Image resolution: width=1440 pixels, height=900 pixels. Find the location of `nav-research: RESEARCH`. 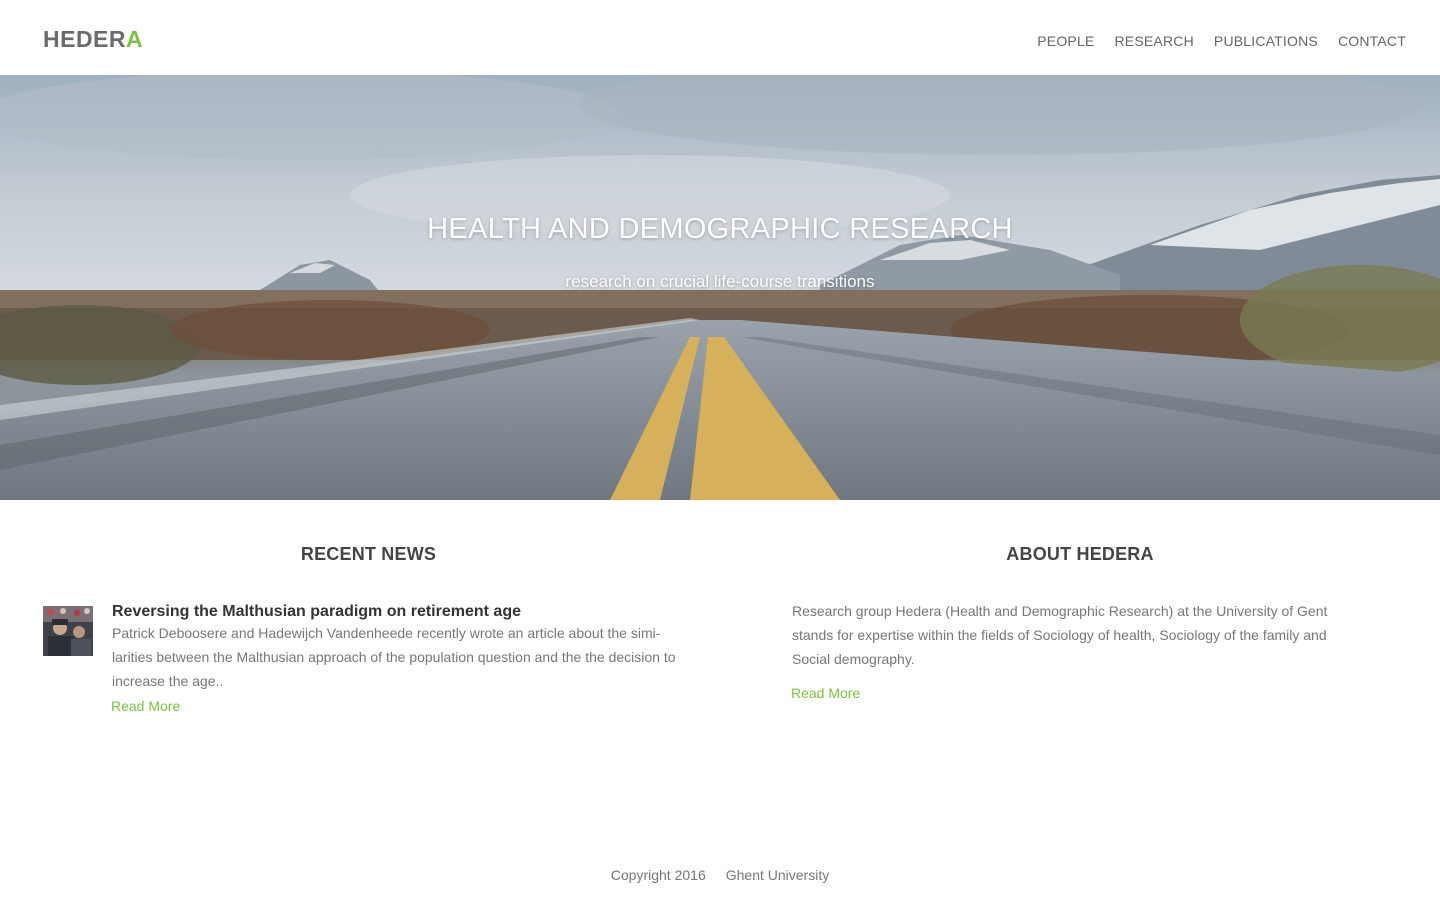

nav-research: RESEARCH is located at coordinates (1154, 41).